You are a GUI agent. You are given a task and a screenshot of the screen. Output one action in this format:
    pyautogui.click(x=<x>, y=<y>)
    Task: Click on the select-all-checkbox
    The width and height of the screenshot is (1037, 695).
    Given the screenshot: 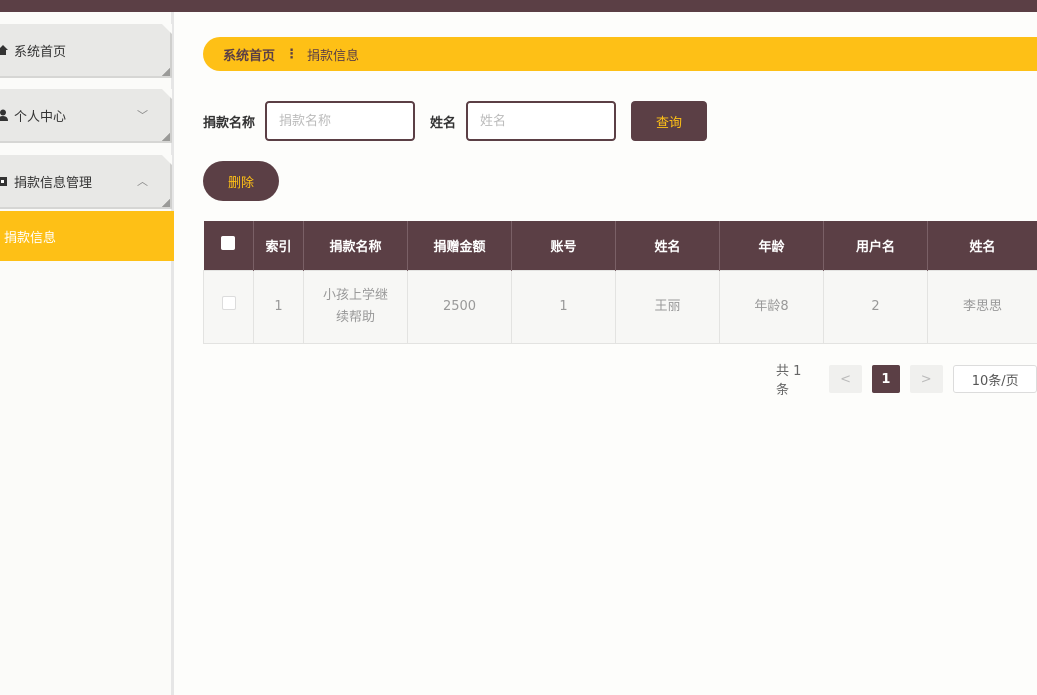 What is the action you would take?
    pyautogui.click(x=228, y=243)
    